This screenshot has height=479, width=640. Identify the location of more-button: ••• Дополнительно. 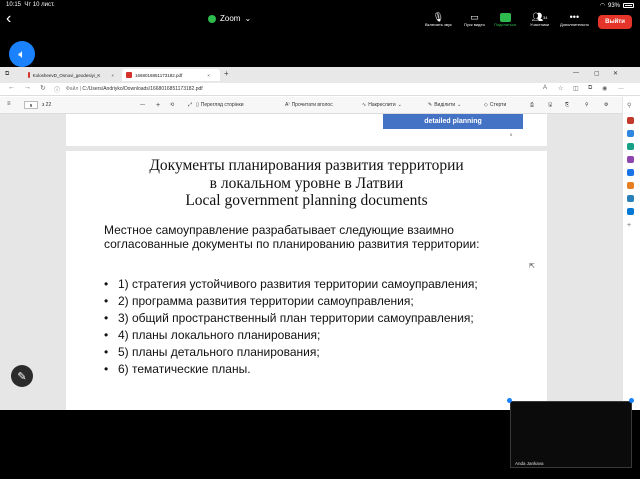
(574, 19).